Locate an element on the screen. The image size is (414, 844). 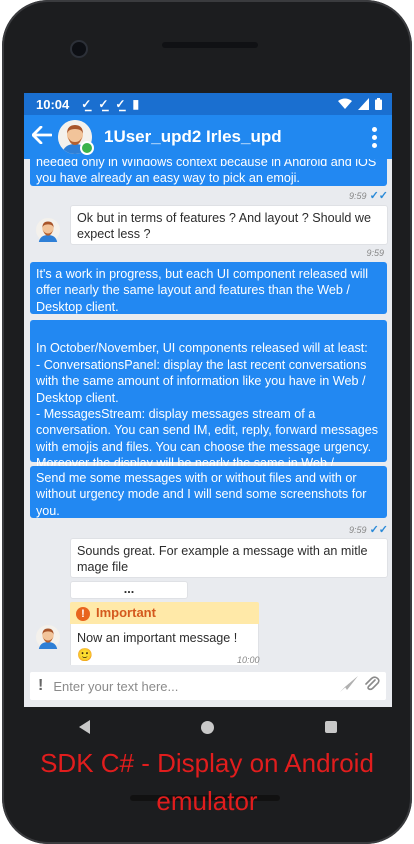
caption-line-2: emulator is located at coordinates (207, 801).